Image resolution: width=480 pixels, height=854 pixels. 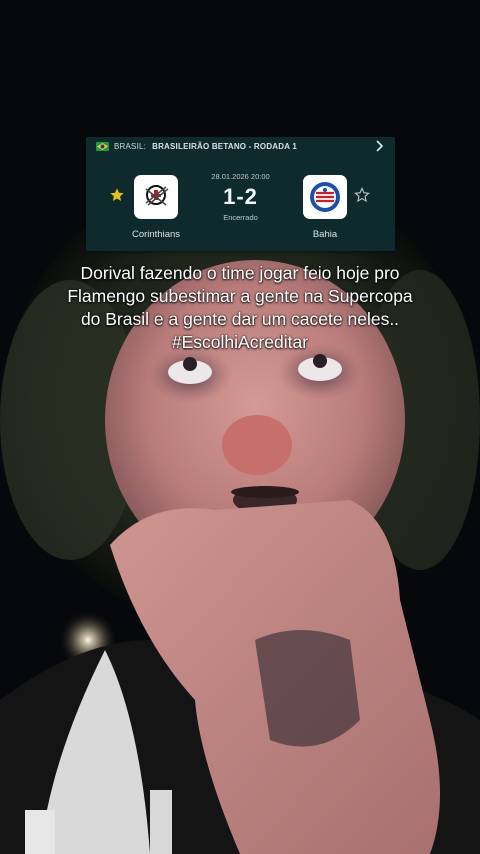 I want to click on favorite-star-outline-icon, so click(x=362, y=195).